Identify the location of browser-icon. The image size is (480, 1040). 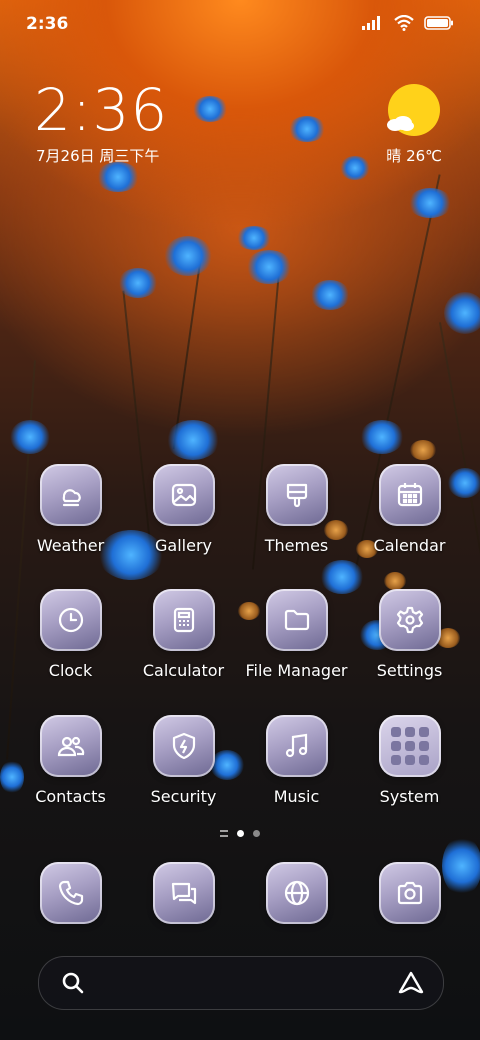
(296, 893).